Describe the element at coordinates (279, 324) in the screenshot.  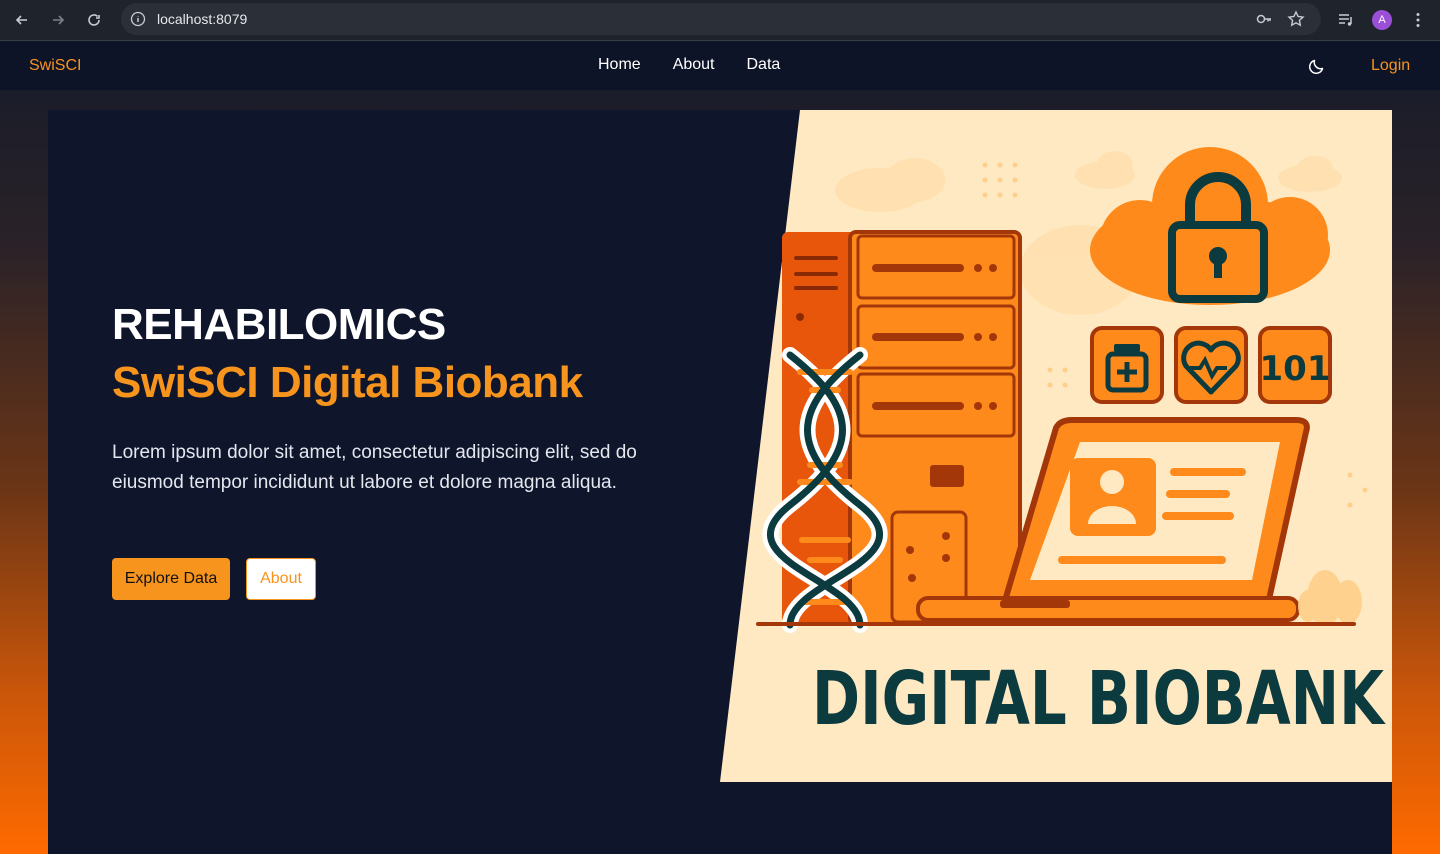
I see `hero-title: REHABILOMICS` at that location.